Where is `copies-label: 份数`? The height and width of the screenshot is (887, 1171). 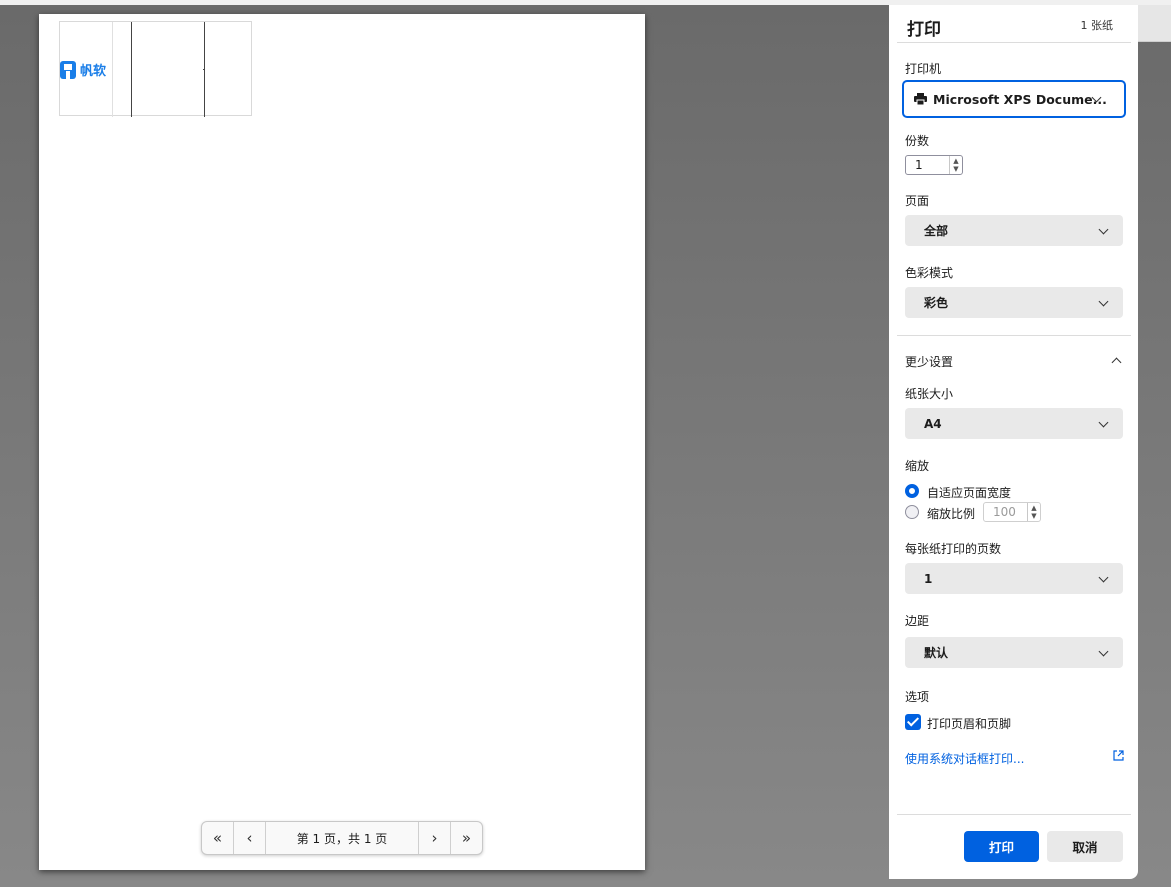 copies-label: 份数 is located at coordinates (917, 141).